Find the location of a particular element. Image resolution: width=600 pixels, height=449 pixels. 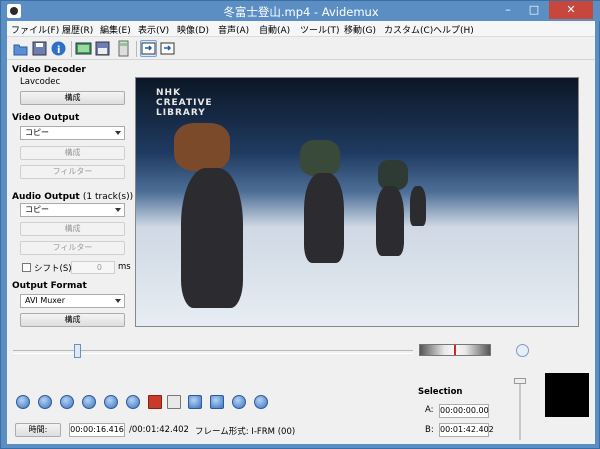

shift-spinbox: 0 is located at coordinates (93, 267).